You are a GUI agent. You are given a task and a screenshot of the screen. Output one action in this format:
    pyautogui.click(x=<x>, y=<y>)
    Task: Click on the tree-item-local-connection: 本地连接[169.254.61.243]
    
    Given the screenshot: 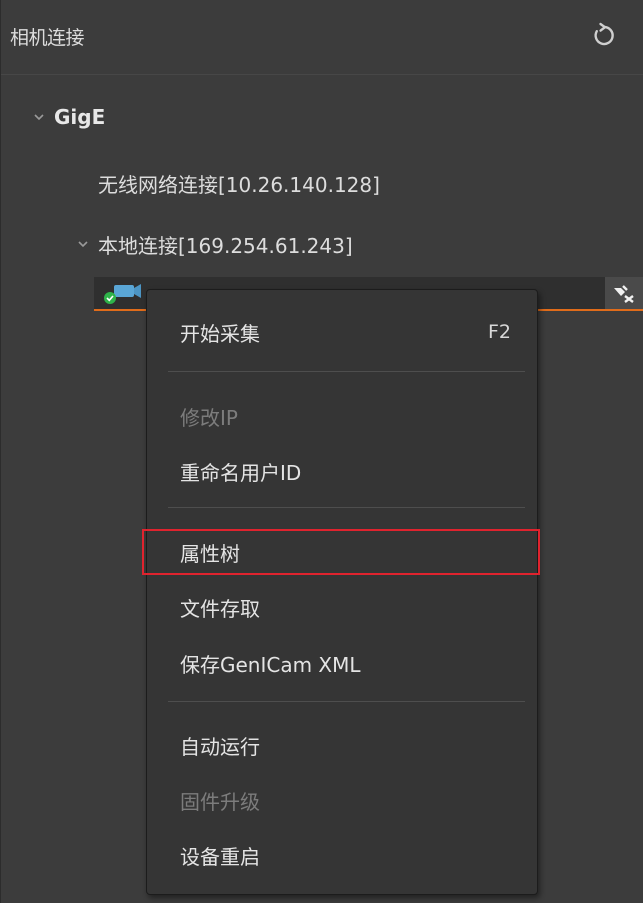 What is the action you would take?
    pyautogui.click(x=215, y=244)
    